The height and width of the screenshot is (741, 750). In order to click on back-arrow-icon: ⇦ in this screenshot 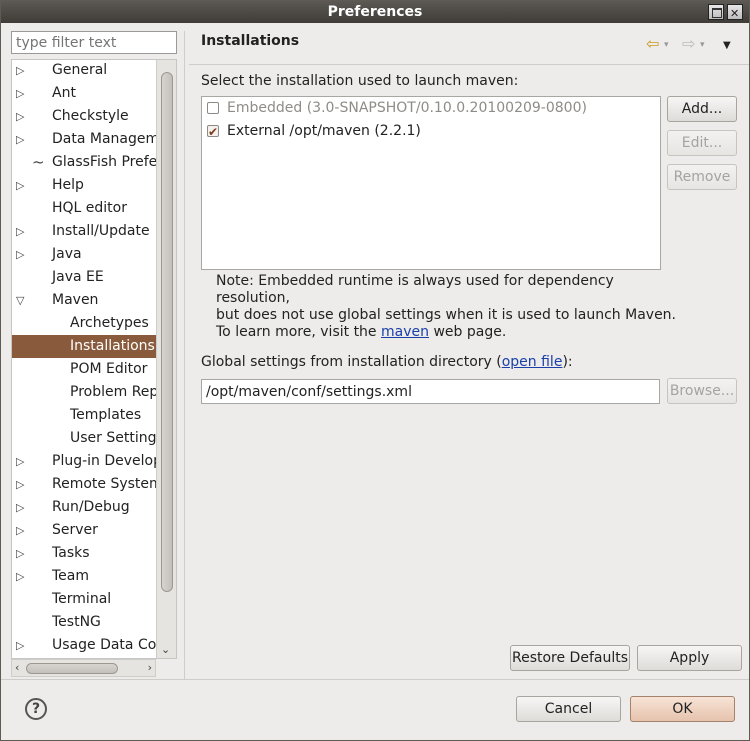, I will do `click(652, 43)`.